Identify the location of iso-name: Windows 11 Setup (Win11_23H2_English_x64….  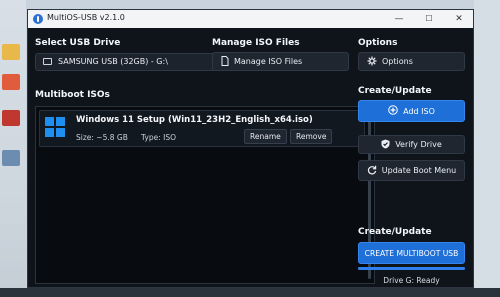
(194, 120).